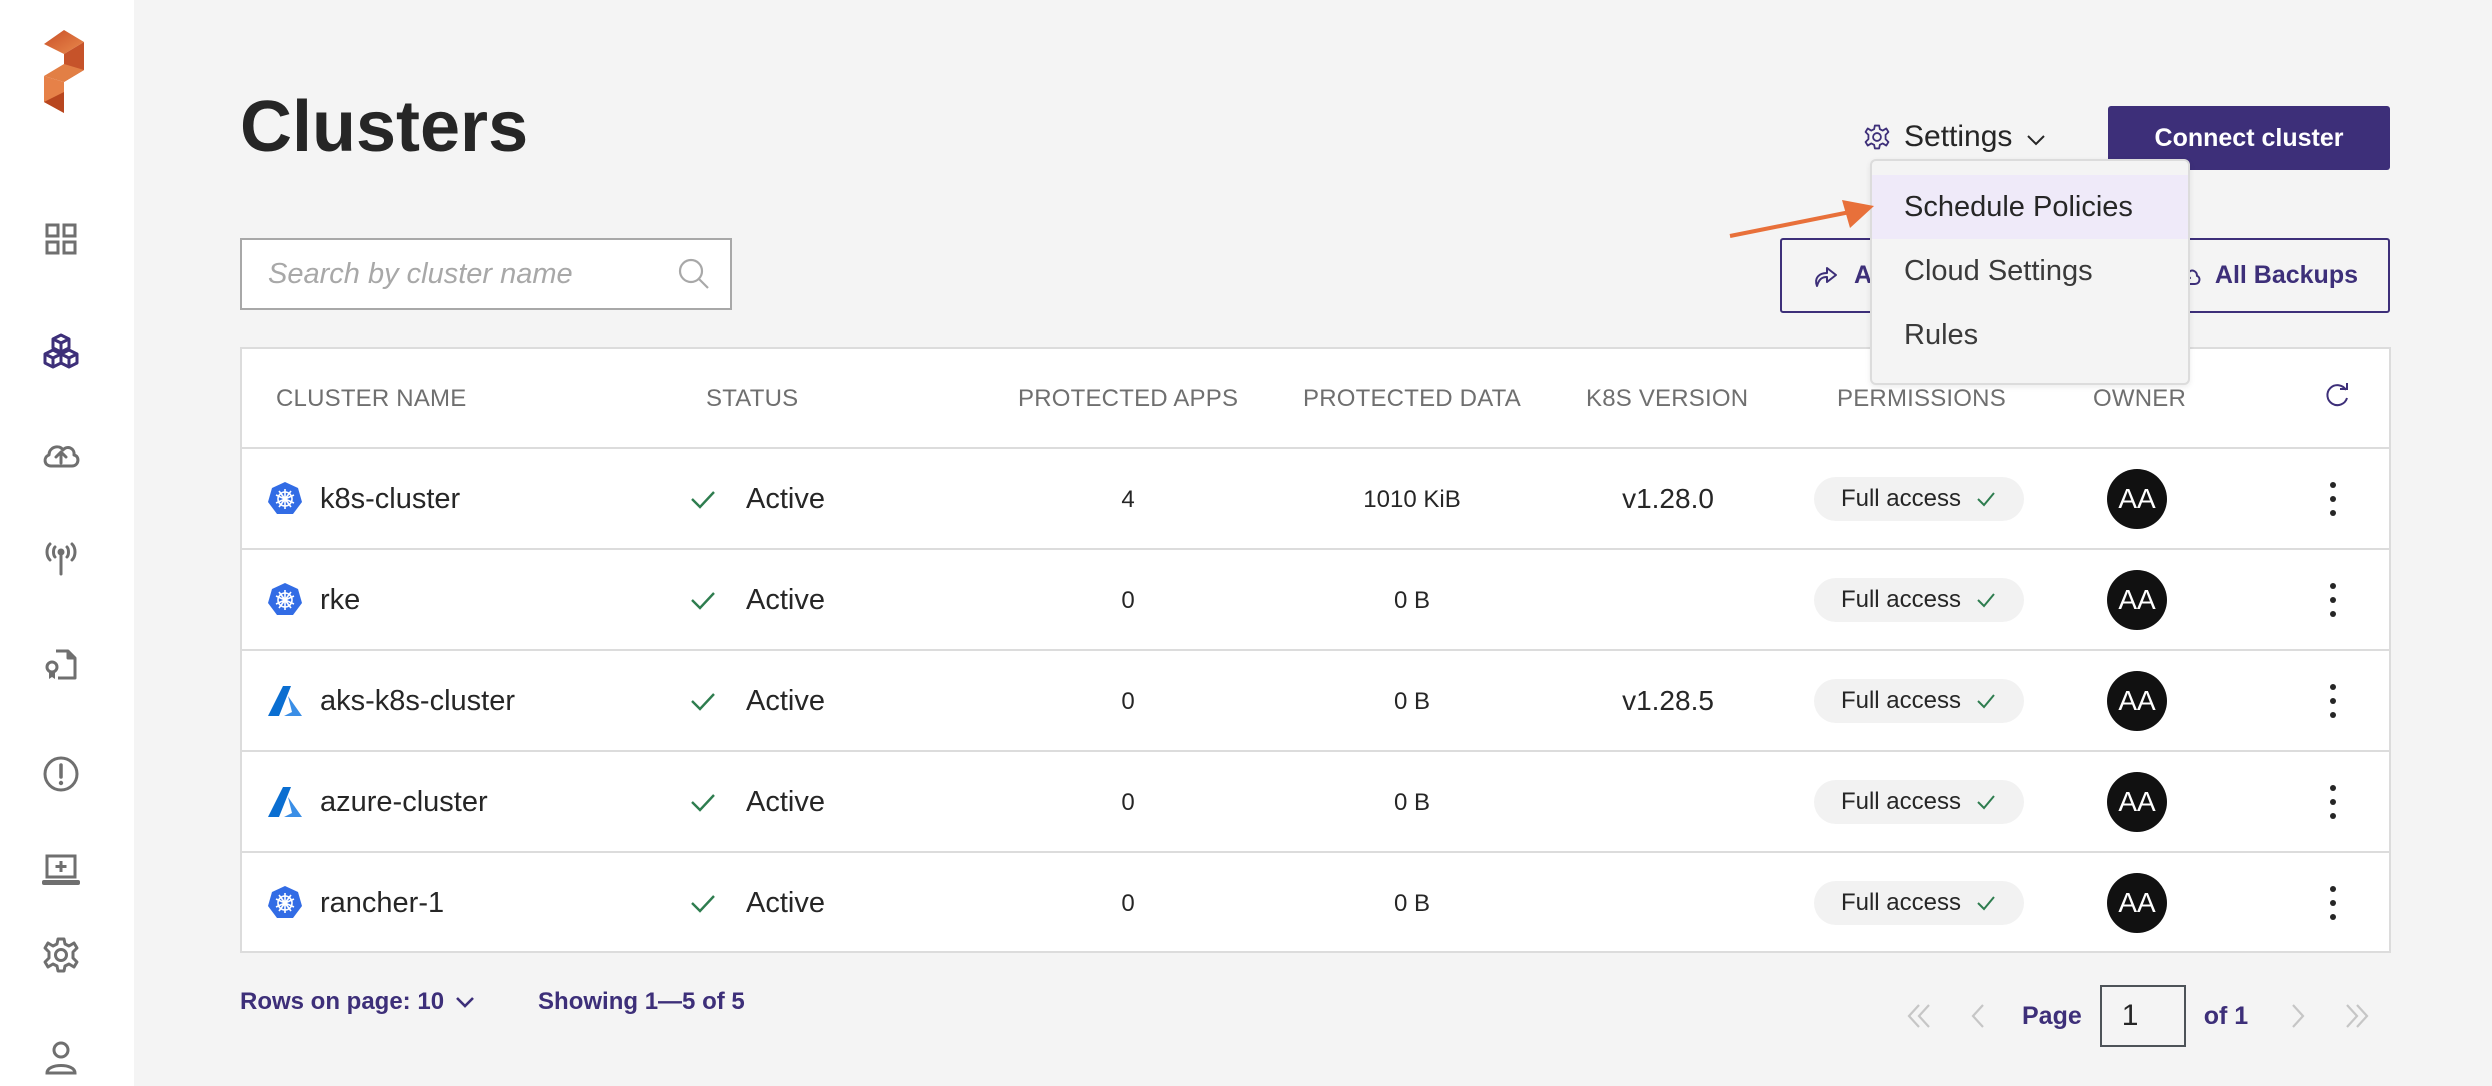 Image resolution: width=2492 pixels, height=1086 pixels. I want to click on sidebar-item-clusters, so click(61, 352).